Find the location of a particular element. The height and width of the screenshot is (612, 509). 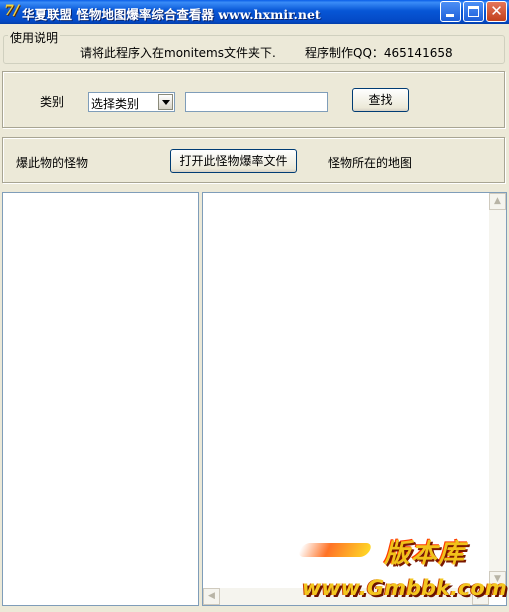

keyword-input is located at coordinates (256, 102).